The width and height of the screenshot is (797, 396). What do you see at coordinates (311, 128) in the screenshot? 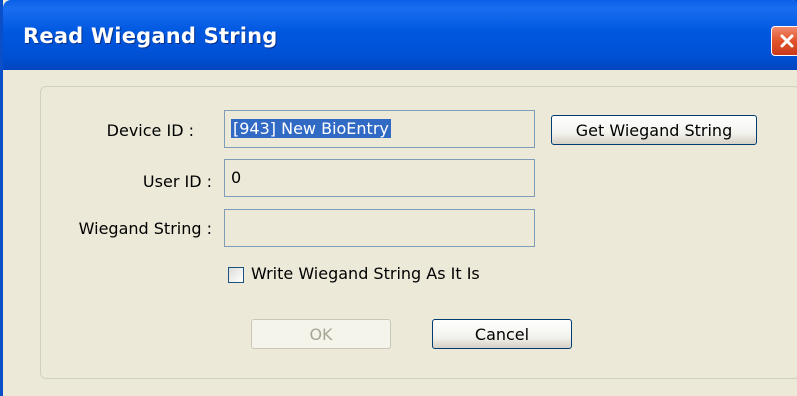
I see `device-id-value: [943] New BioEntry` at bounding box center [311, 128].